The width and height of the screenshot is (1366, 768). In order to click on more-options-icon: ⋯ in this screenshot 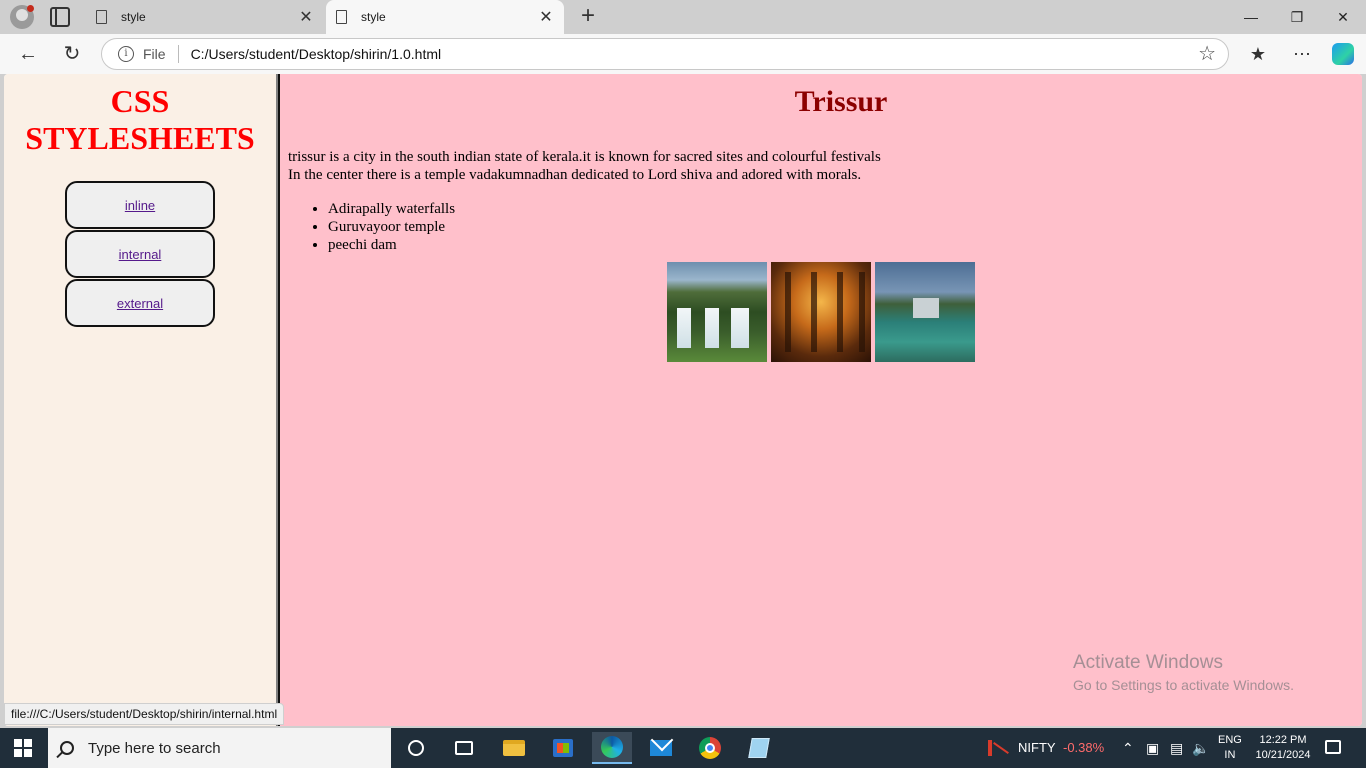, I will do `click(1302, 54)`.